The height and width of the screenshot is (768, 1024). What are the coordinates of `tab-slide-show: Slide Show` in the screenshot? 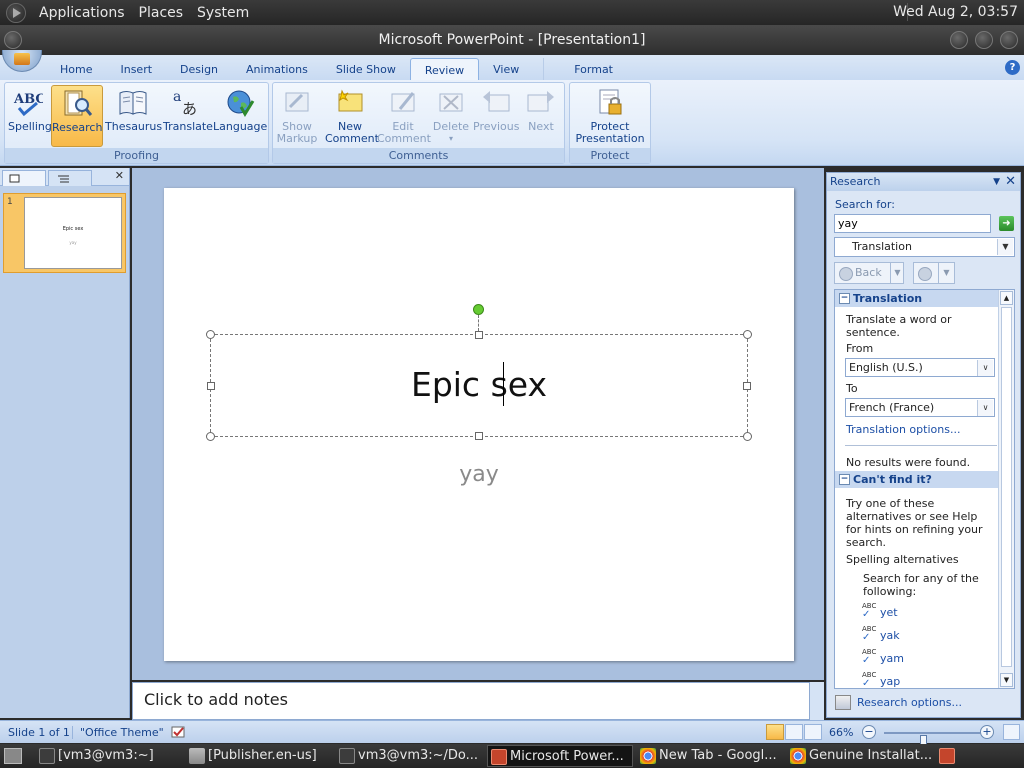 It's located at (366, 69).